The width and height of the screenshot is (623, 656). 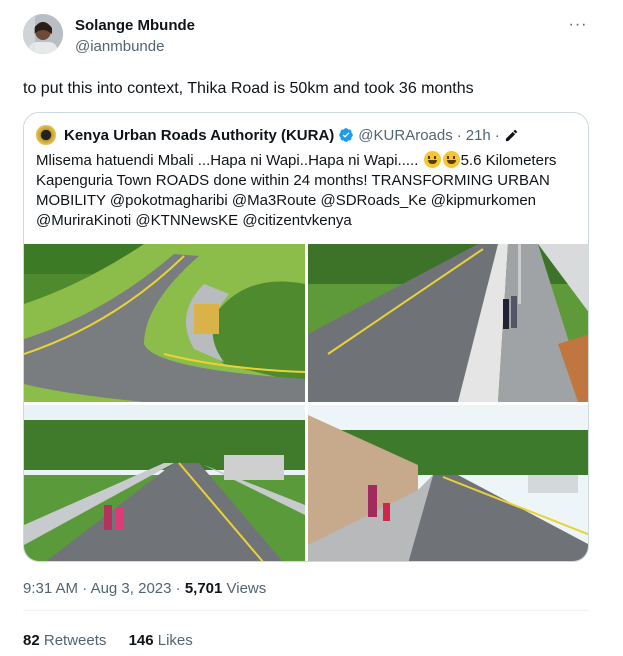 I want to click on quote-text-line: @MuriraKinoti @KTNNewsKE @citizentvkenya, so click(x=194, y=220).